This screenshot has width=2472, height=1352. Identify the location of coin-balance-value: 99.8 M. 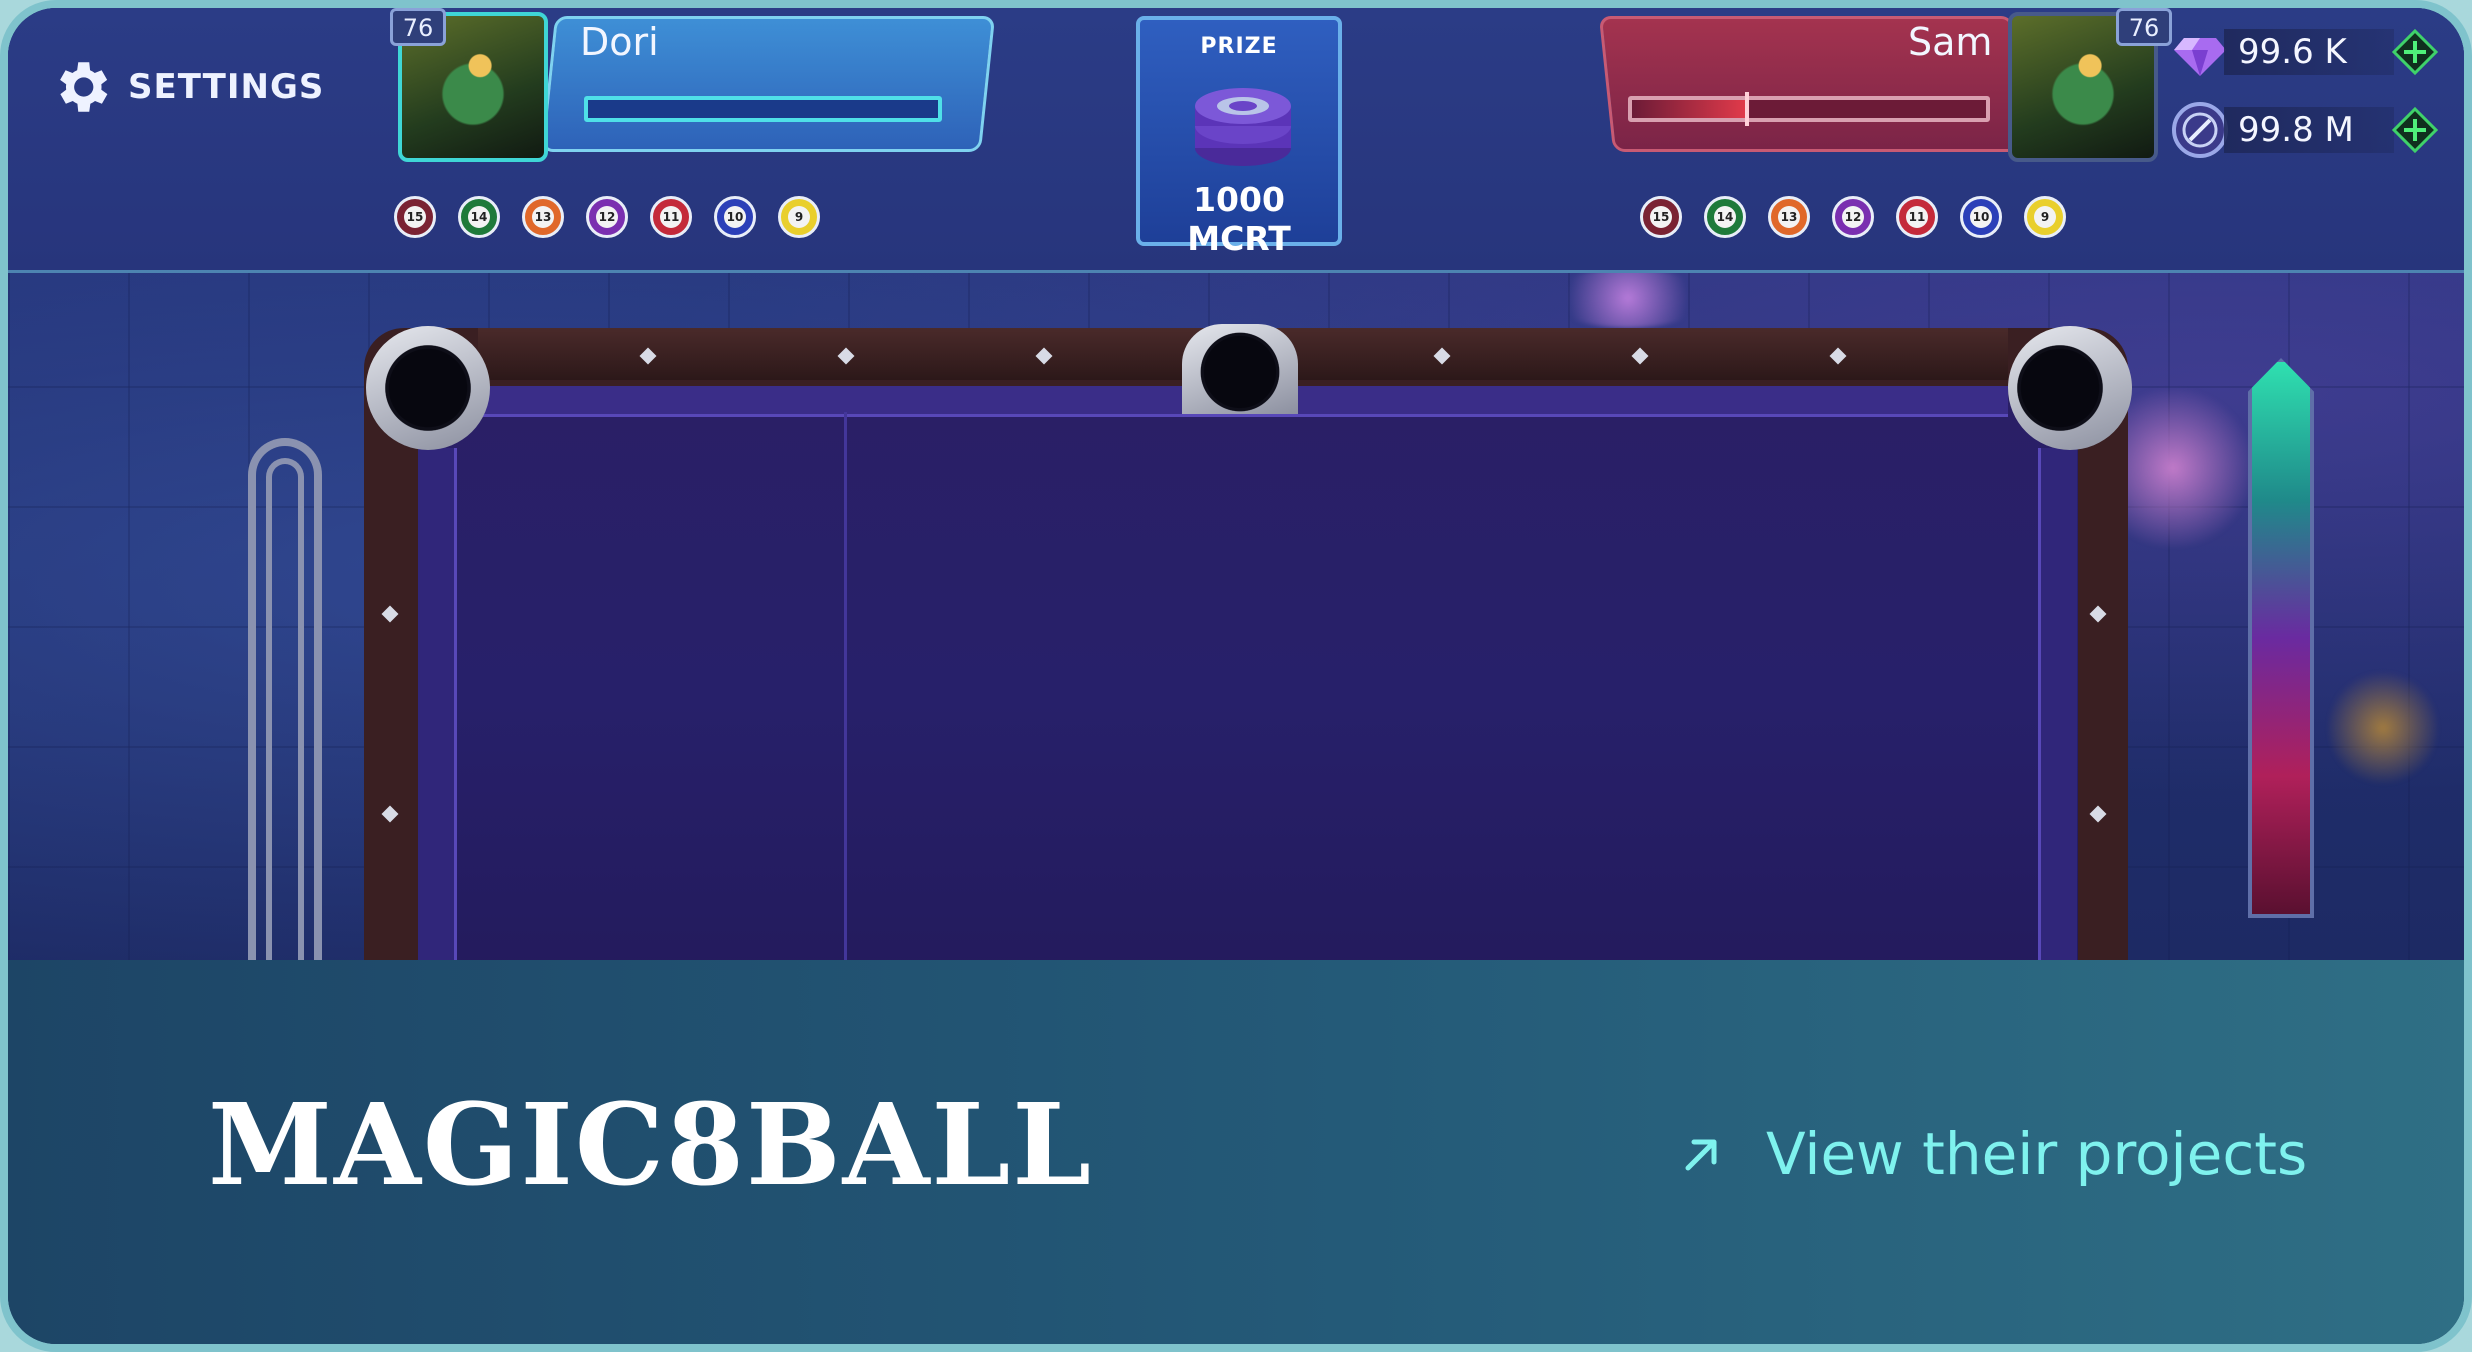
(2309, 130).